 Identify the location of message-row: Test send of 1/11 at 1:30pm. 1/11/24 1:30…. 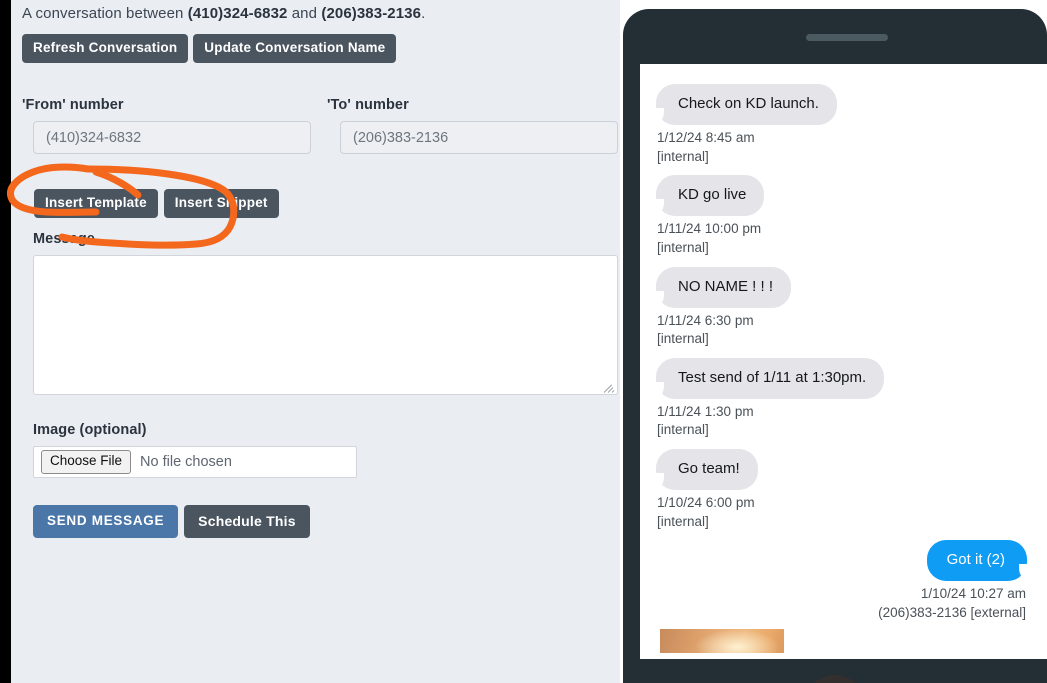
(843, 398).